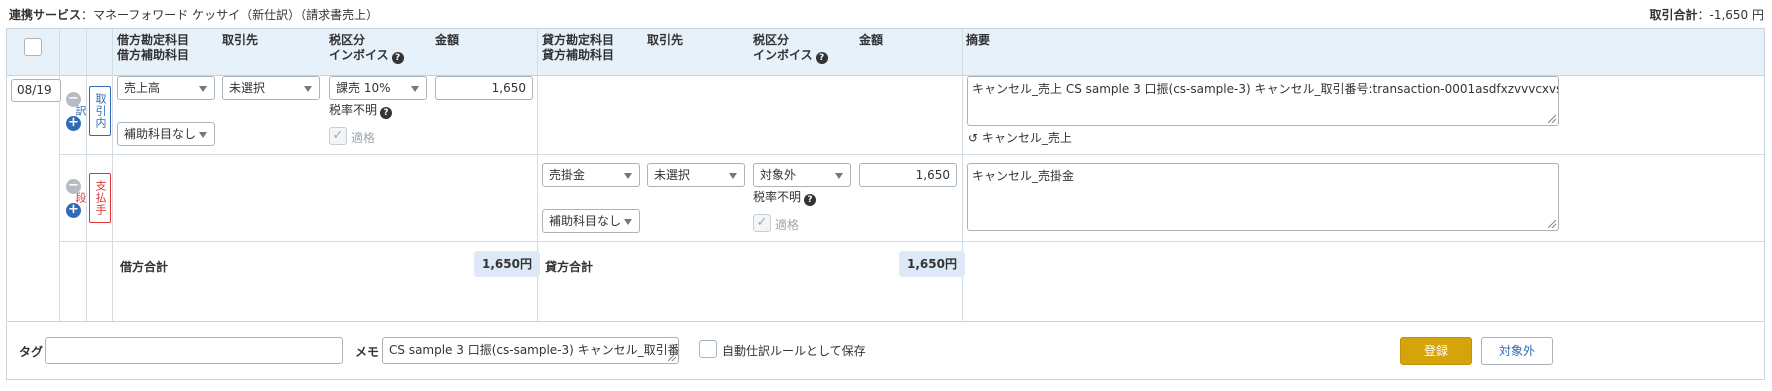 The height and width of the screenshot is (391, 1772). Describe the element at coordinates (45, 15) in the screenshot. I see `service-label: 連携サービス` at that location.